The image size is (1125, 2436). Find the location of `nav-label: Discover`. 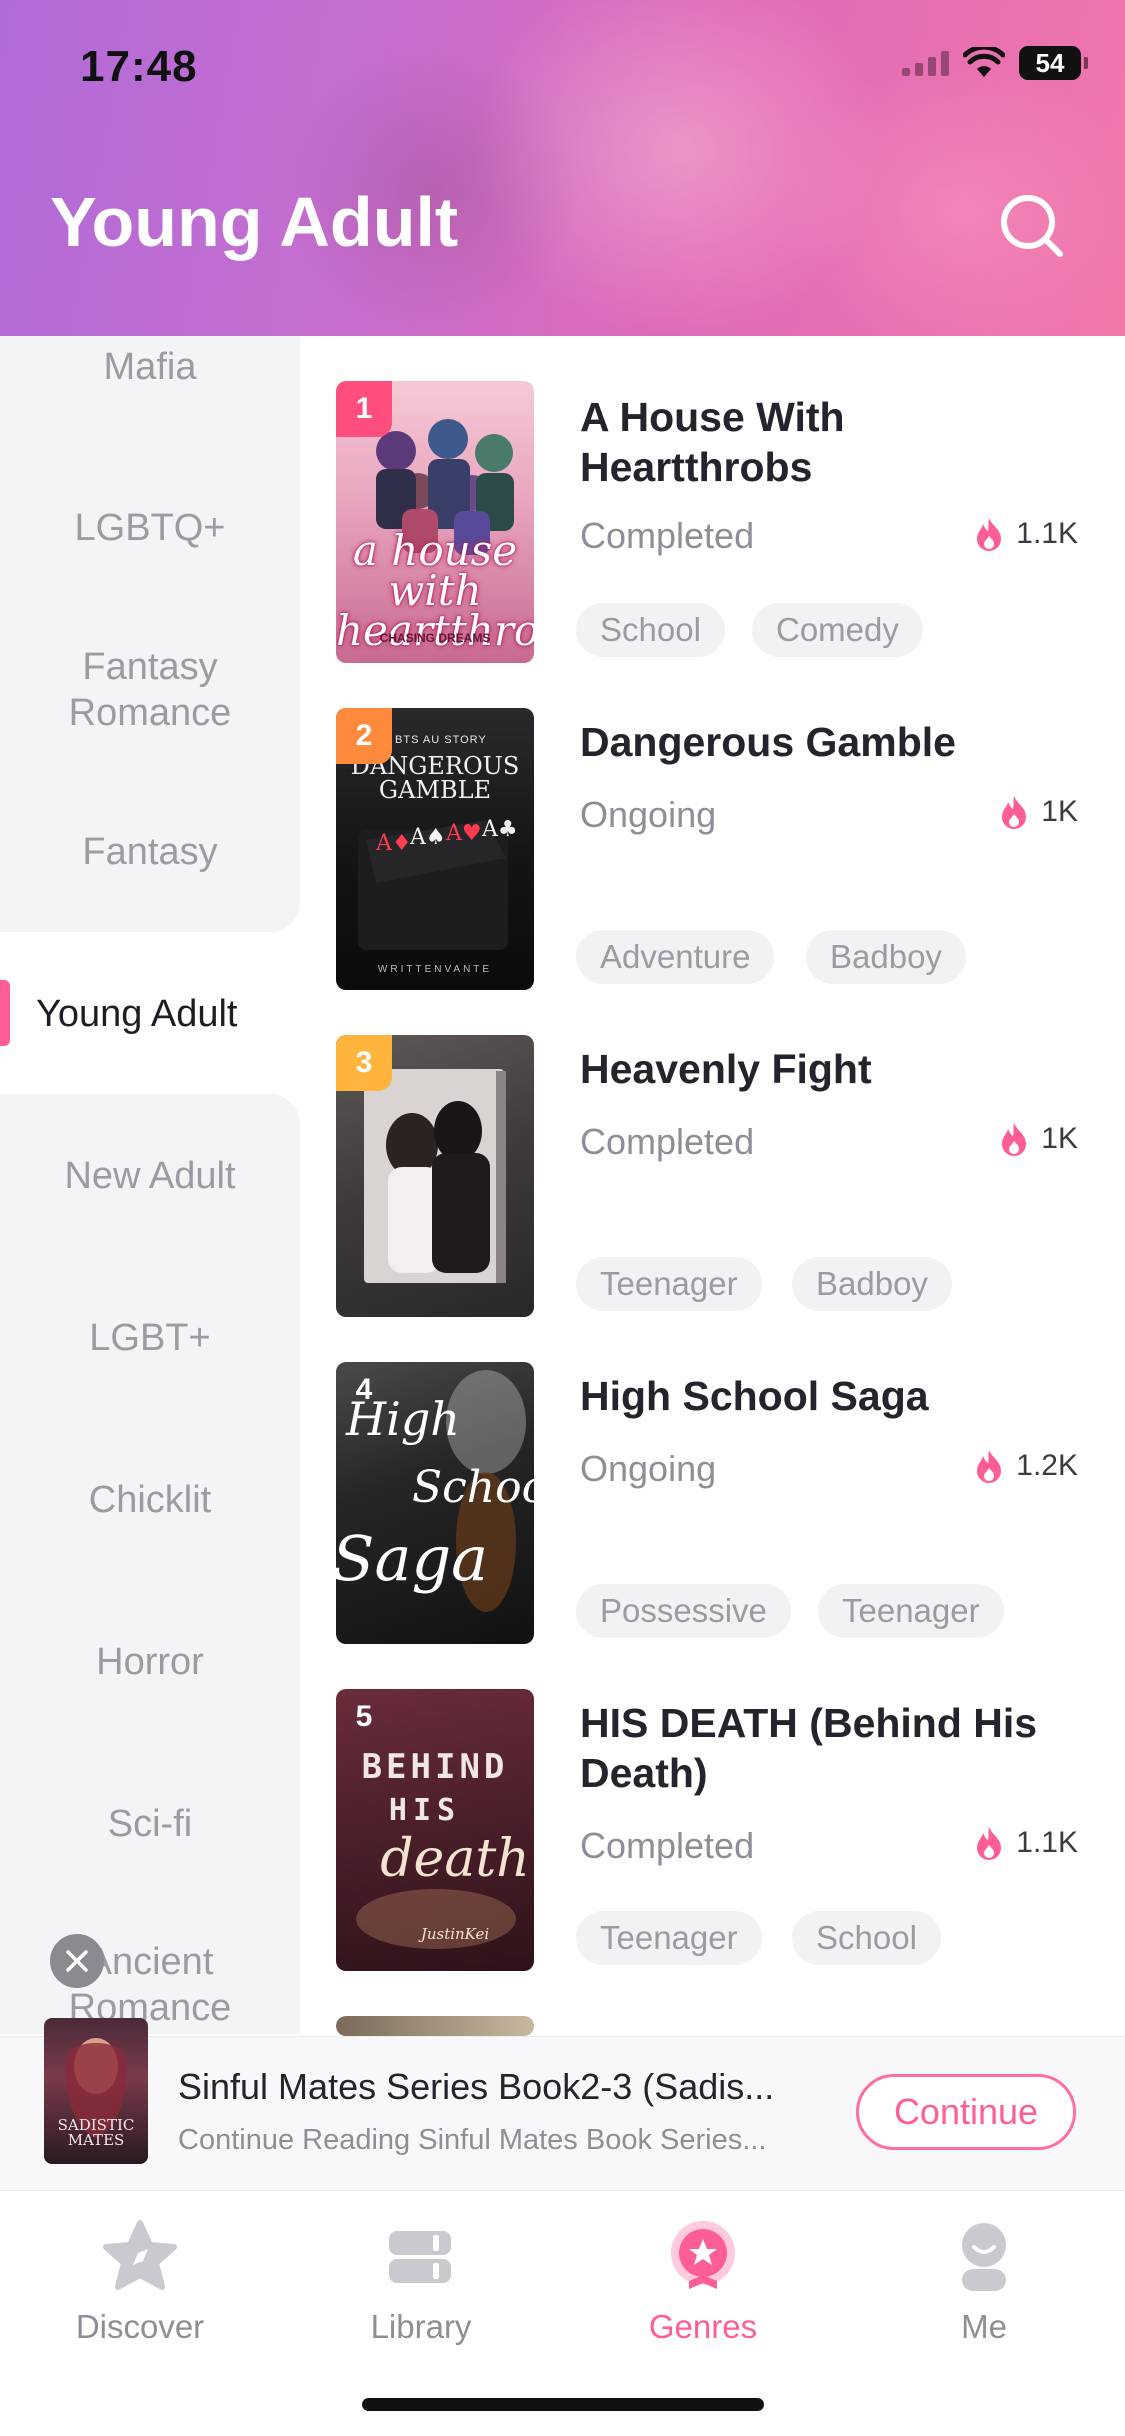

nav-label: Discover is located at coordinates (140, 2326).